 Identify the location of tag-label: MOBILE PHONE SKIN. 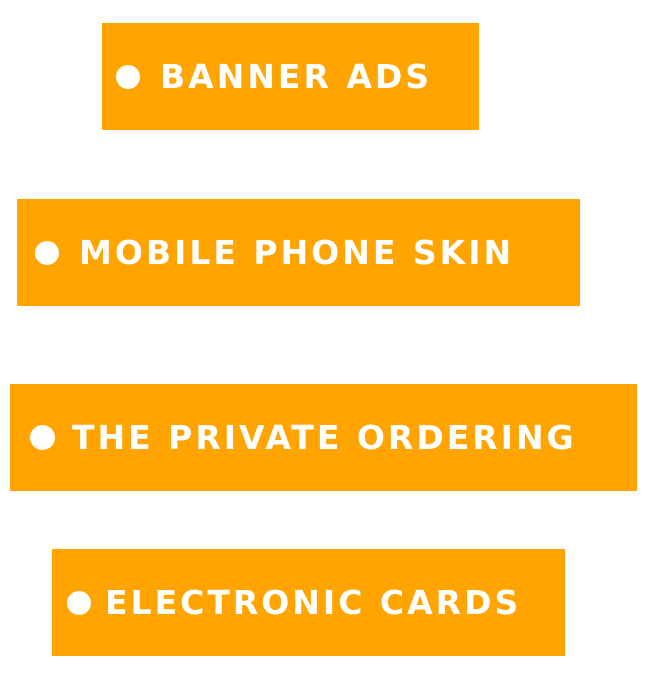
(297, 252).